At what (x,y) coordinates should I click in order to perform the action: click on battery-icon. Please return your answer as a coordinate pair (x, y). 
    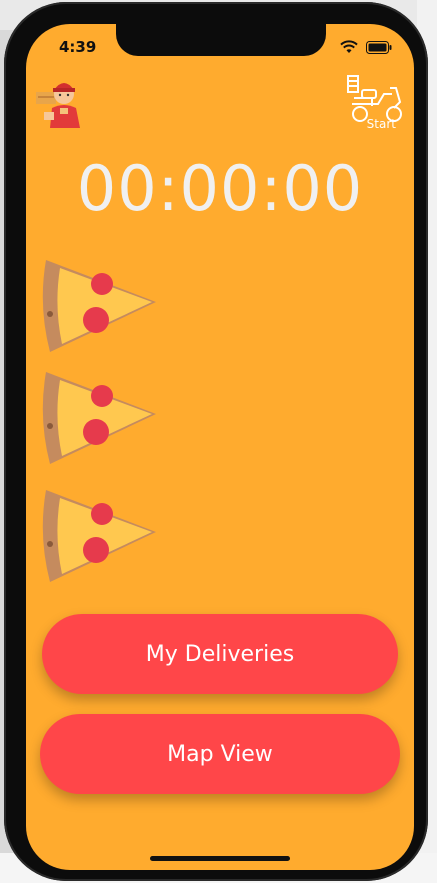
    Looking at the image, I should click on (379, 47).